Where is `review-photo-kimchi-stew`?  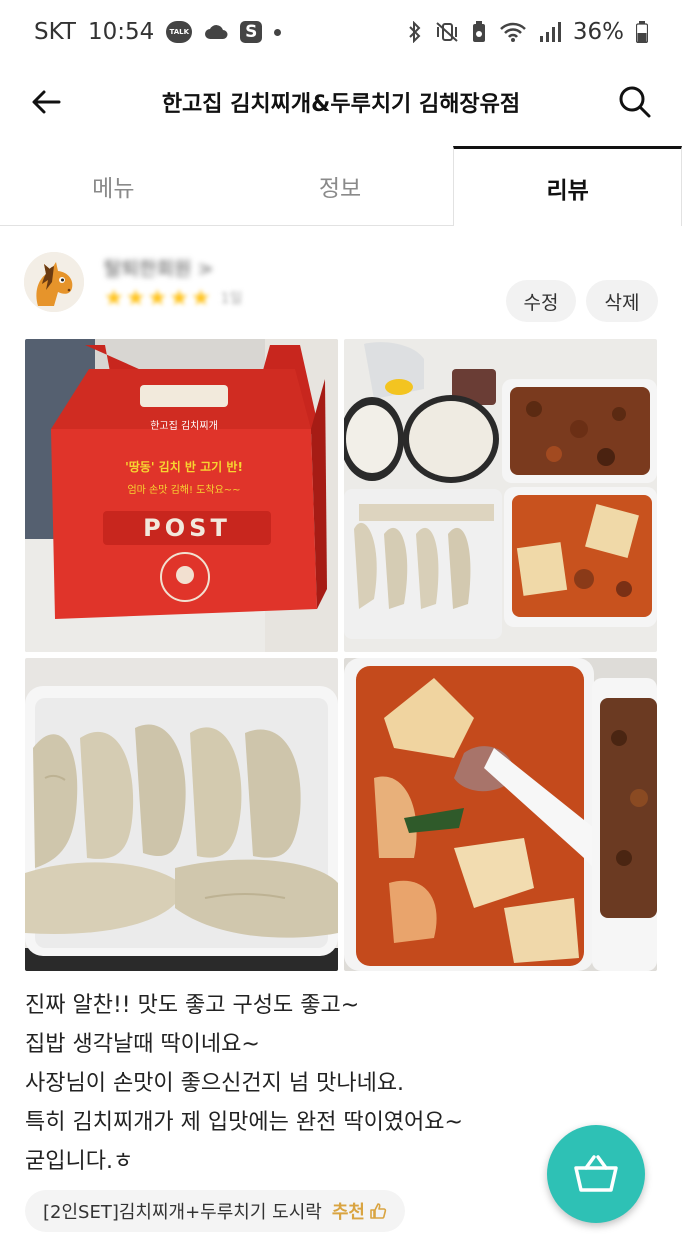 review-photo-kimchi-stew is located at coordinates (500, 814).